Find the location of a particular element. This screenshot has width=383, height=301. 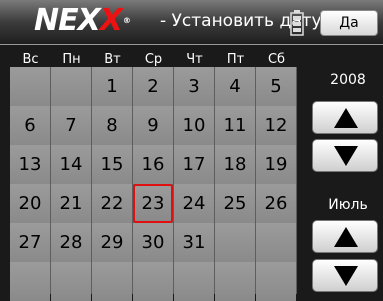

day-cell: 3 is located at coordinates (194, 86).